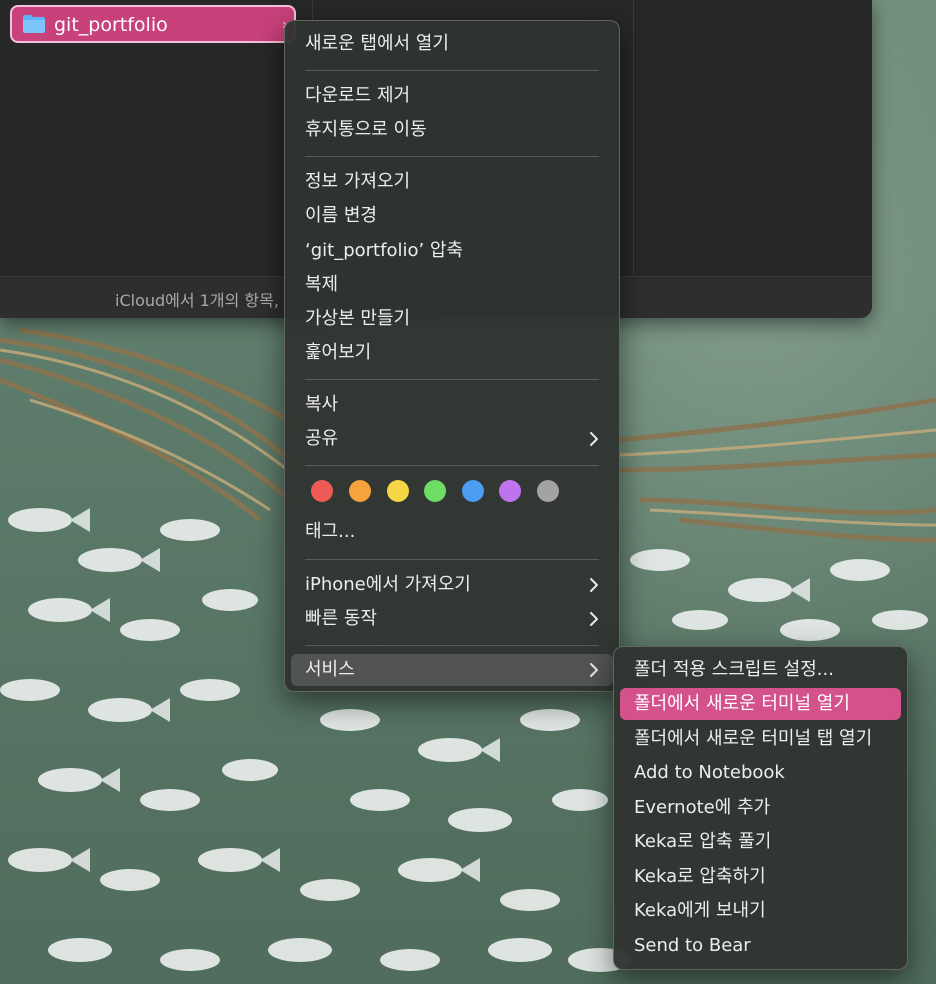 The height and width of the screenshot is (984, 936). I want to click on menu-item-add-to-notebook: Add to Notebook, so click(760, 773).